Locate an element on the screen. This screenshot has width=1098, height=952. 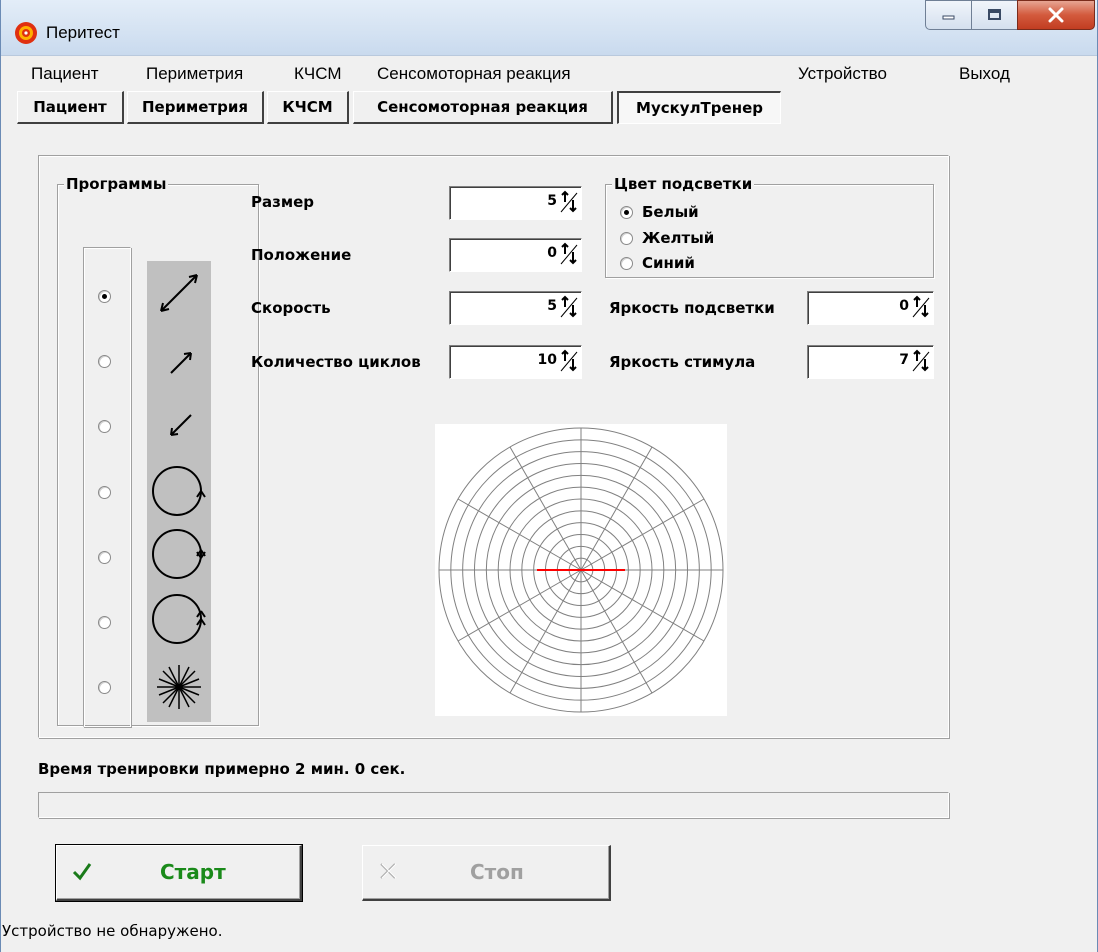
color-option-blue: Синий is located at coordinates (720, 264).